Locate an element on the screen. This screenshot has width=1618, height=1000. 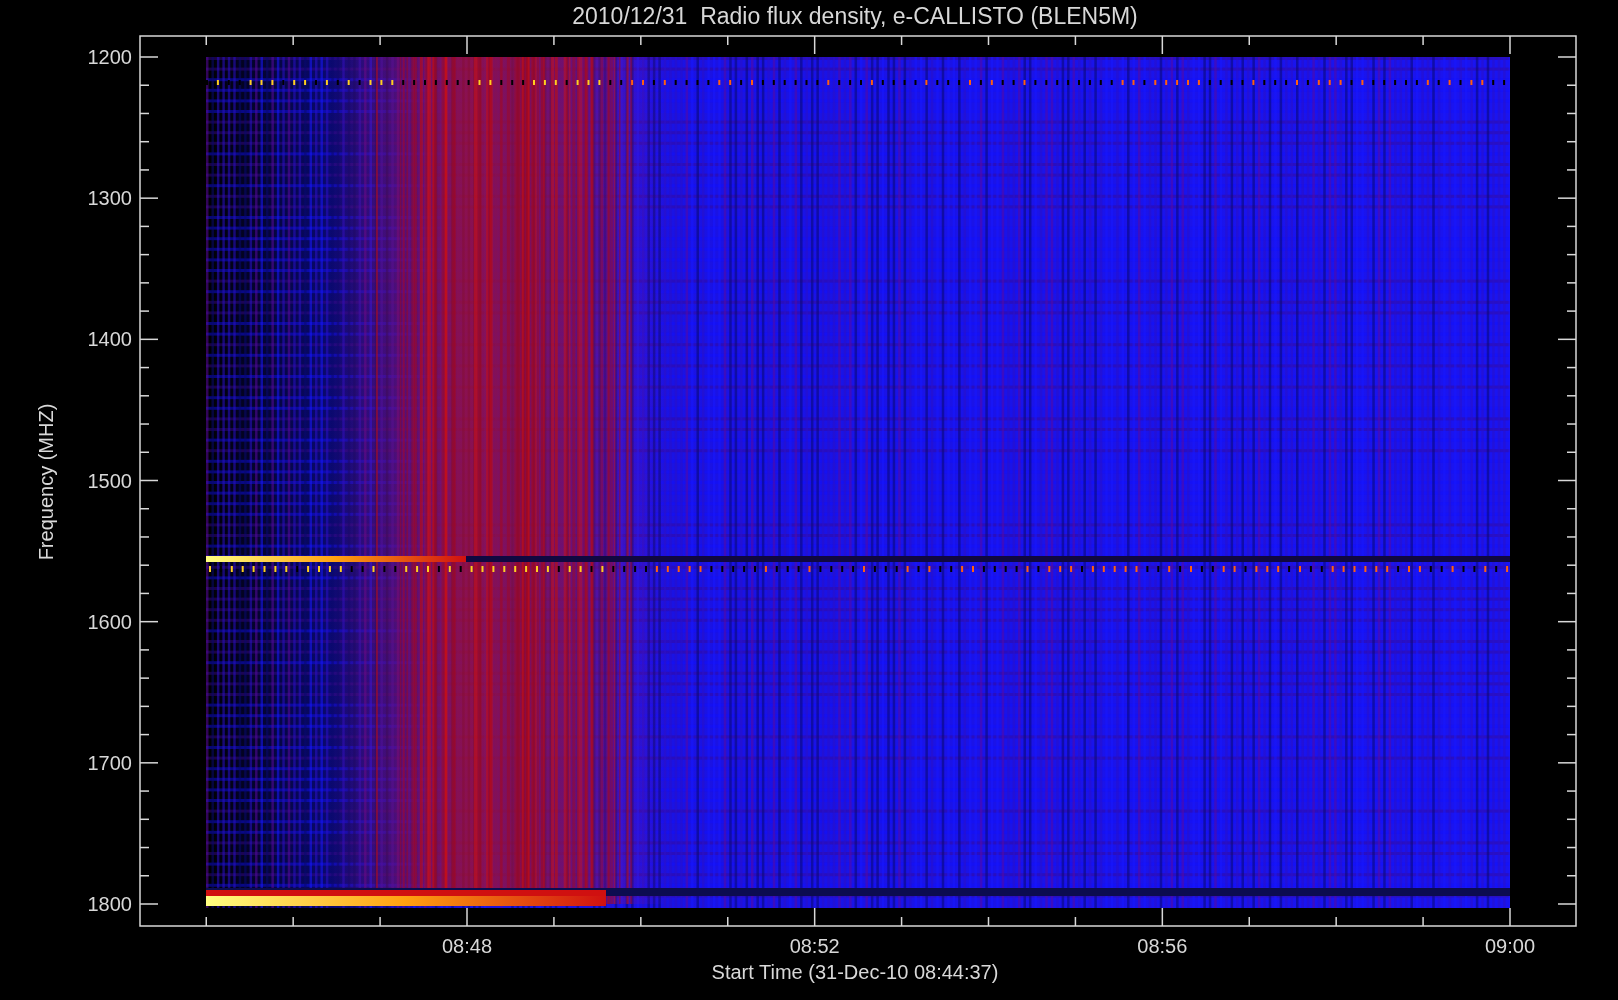
axis-label: Start Time (31-Dec-10 08:44:37) is located at coordinates (855, 972).